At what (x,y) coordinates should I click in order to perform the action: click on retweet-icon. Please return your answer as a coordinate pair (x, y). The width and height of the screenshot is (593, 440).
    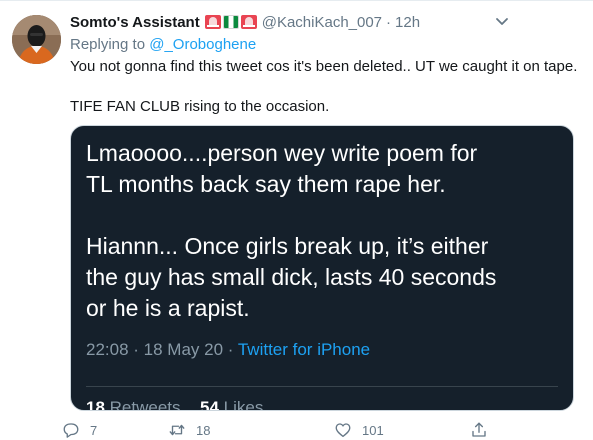
    Looking at the image, I should click on (177, 430).